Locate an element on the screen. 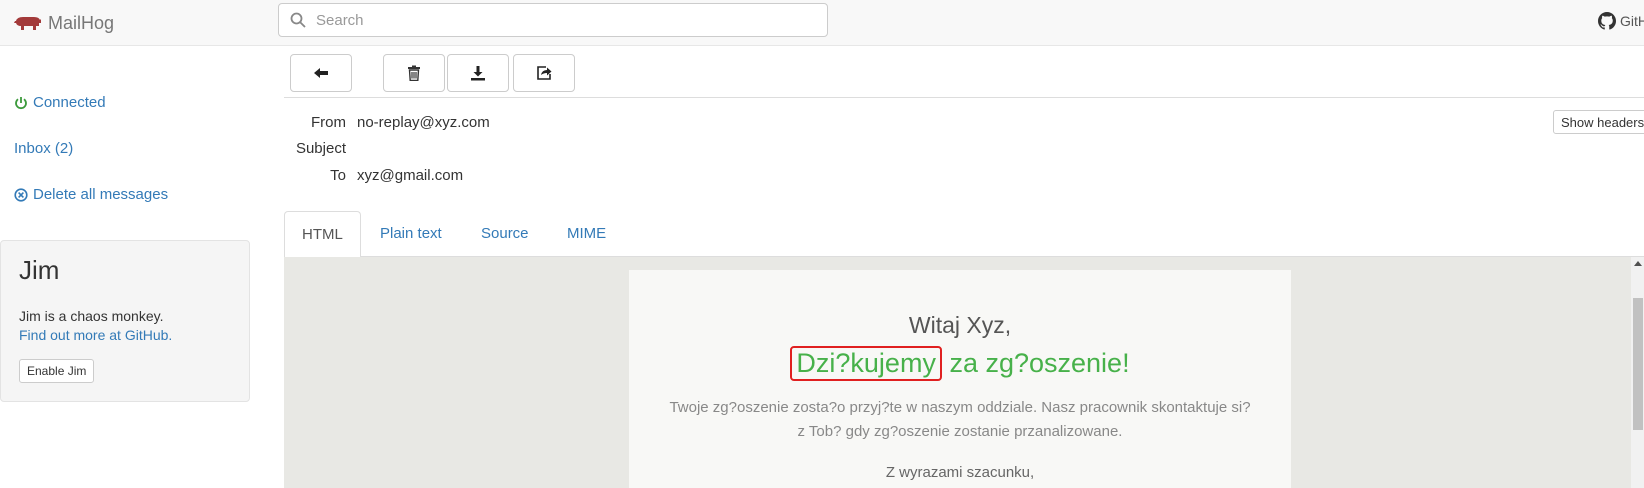 The width and height of the screenshot is (1644, 488). email-regards: Z wyrazami szacunku, is located at coordinates (960, 472).